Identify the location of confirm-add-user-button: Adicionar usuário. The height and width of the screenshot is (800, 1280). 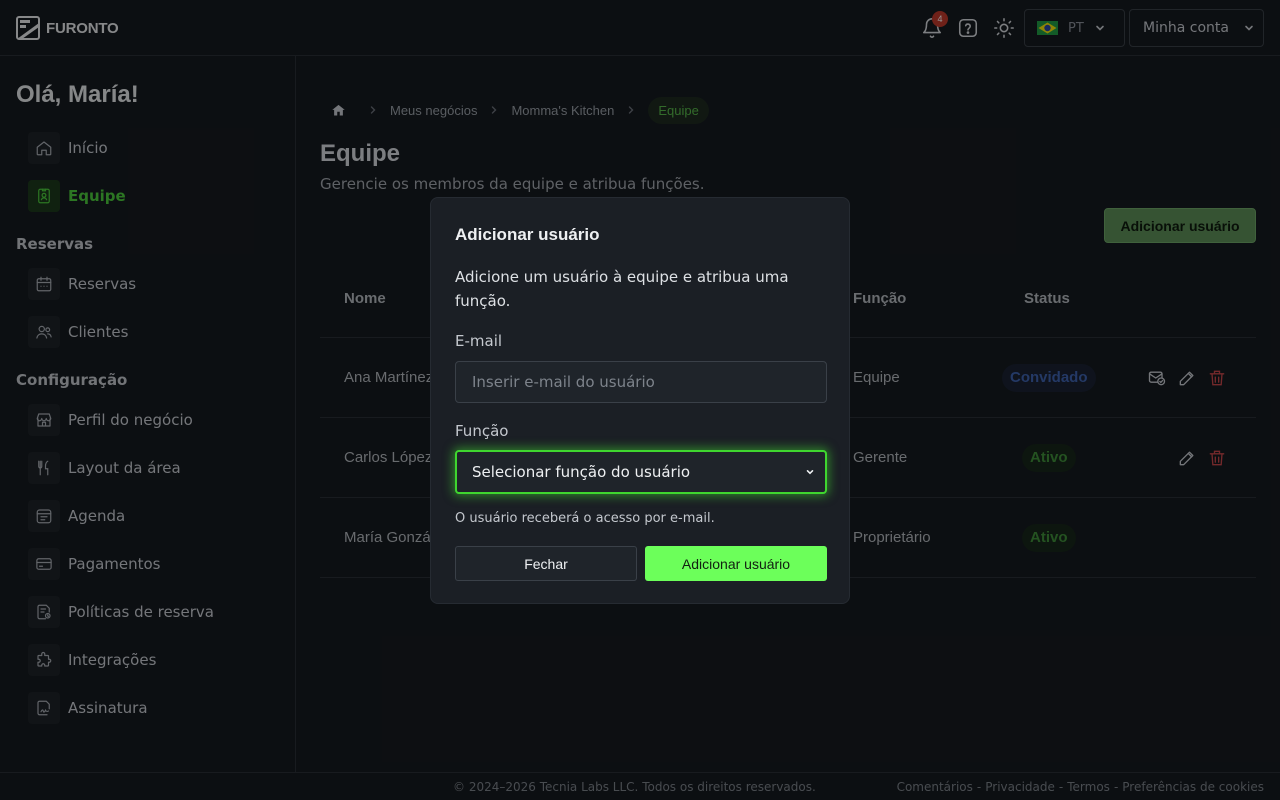
(736, 563).